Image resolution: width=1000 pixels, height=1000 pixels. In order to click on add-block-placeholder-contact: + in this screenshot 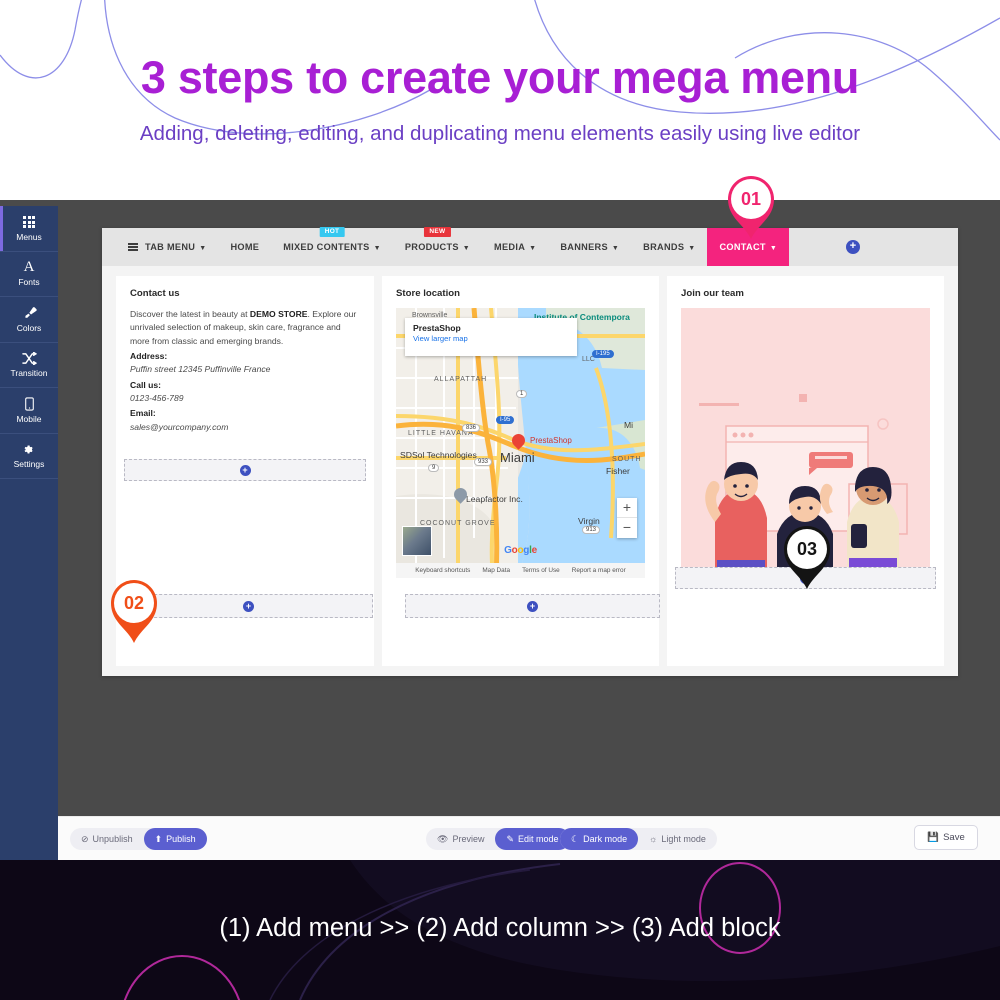, I will do `click(245, 470)`.